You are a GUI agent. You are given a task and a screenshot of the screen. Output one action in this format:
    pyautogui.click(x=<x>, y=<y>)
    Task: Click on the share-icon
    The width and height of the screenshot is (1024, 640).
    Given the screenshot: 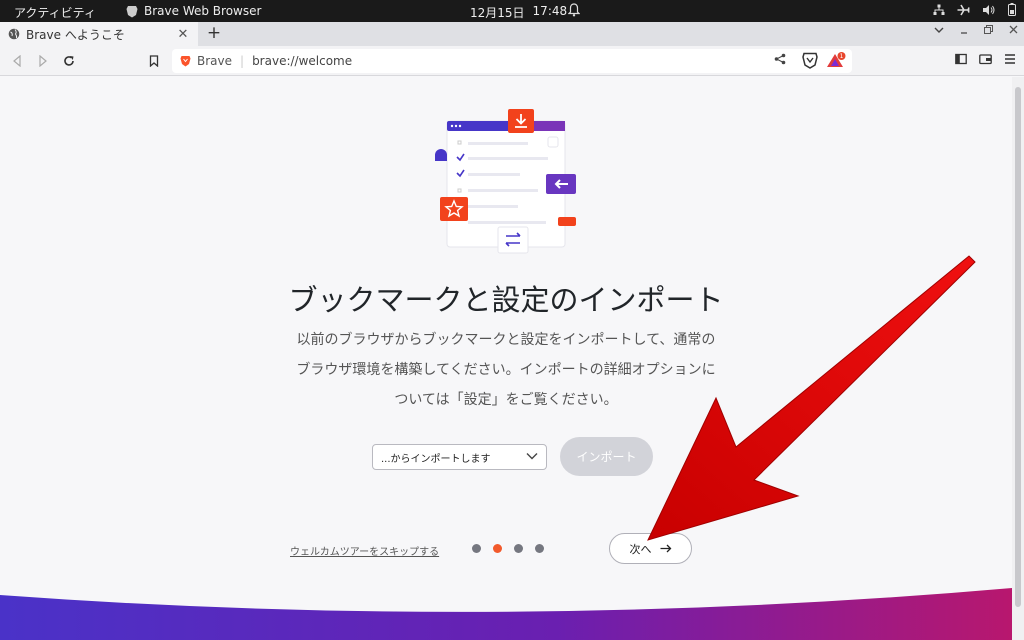 What is the action you would take?
    pyautogui.click(x=780, y=59)
    